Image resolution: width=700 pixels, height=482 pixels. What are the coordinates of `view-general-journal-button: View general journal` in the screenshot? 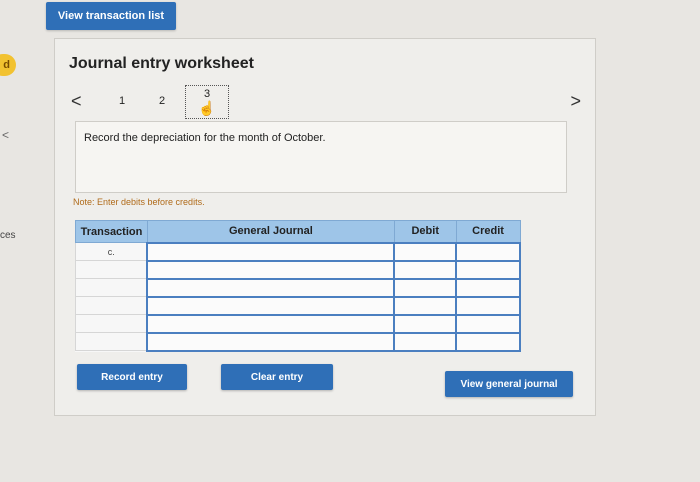 It's located at (509, 384).